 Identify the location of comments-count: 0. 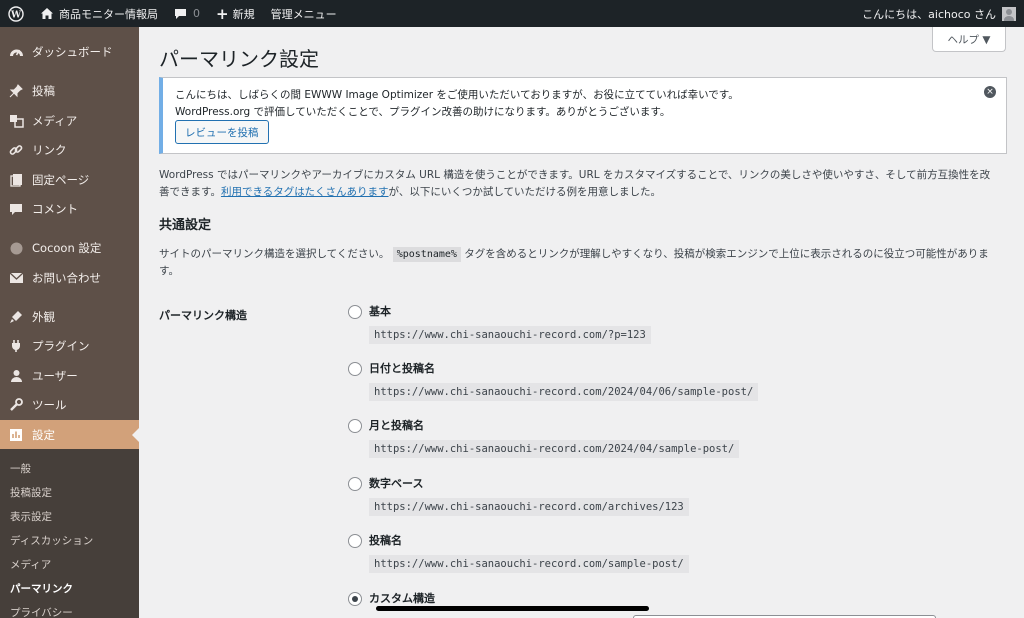
(196, 13).